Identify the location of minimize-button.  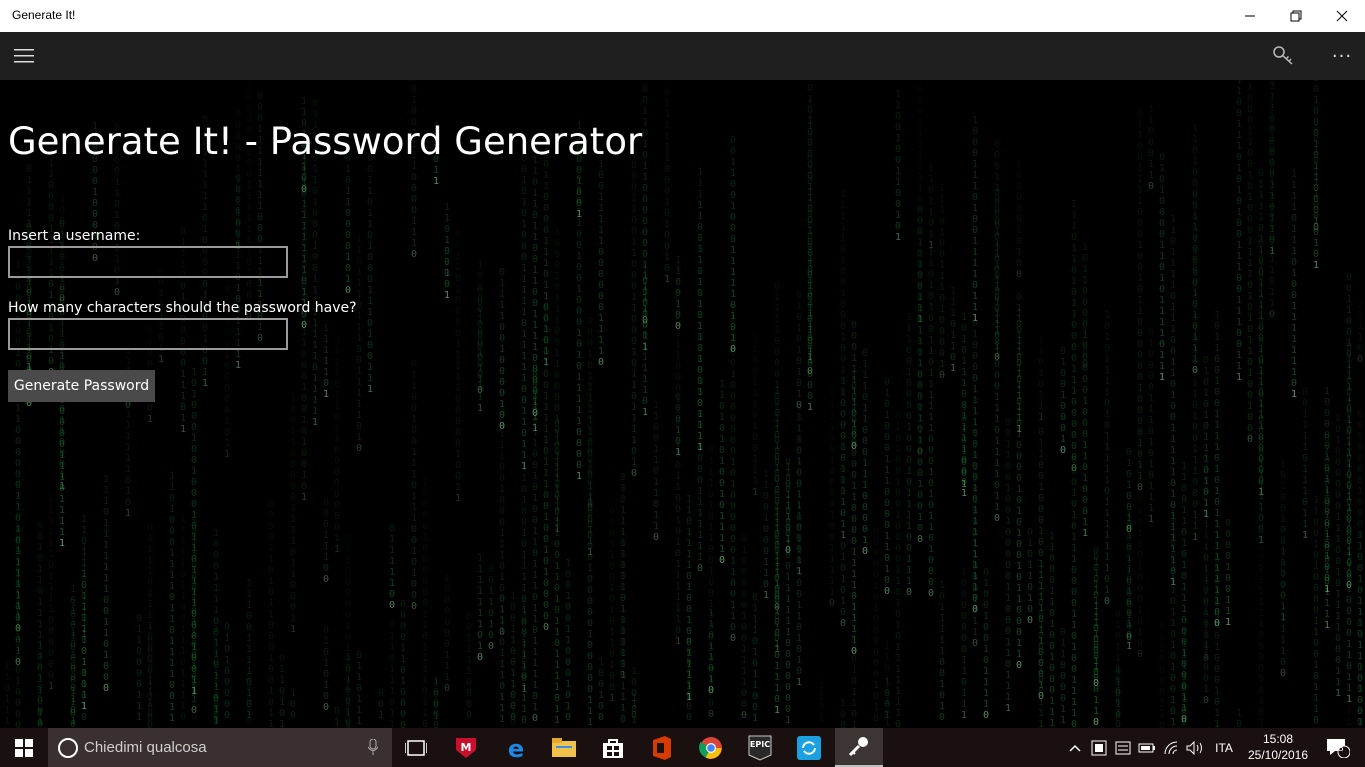
(1250, 16).